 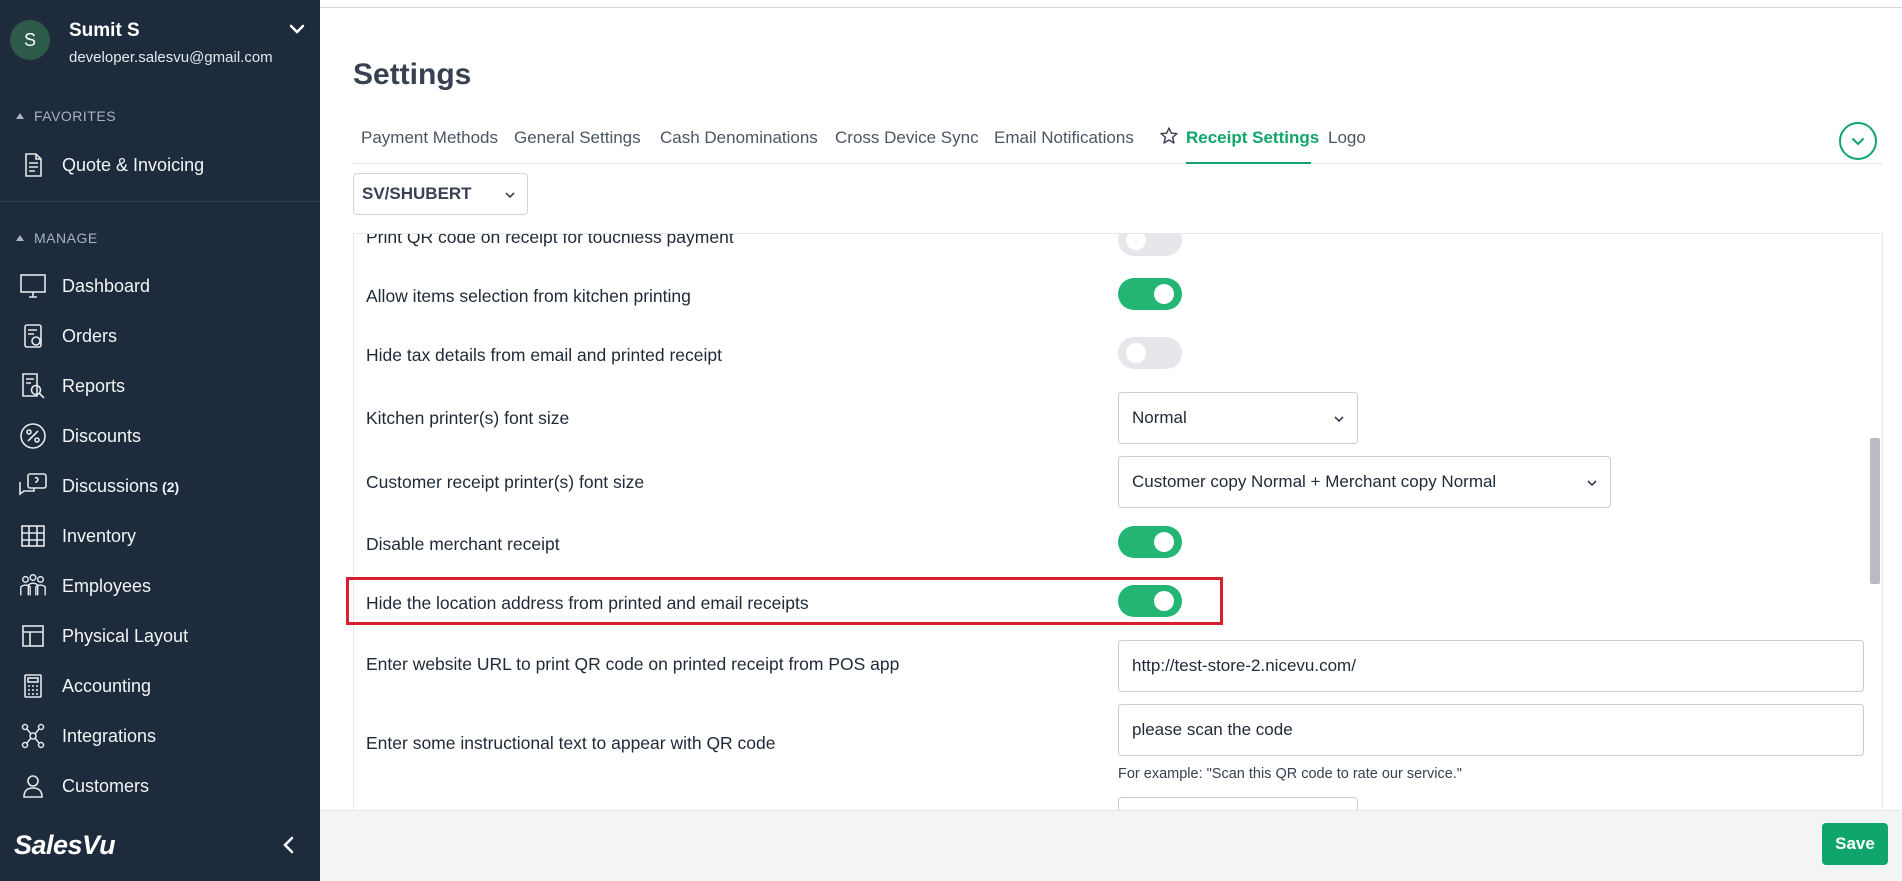 I want to click on calculator-icon, so click(x=33, y=686).